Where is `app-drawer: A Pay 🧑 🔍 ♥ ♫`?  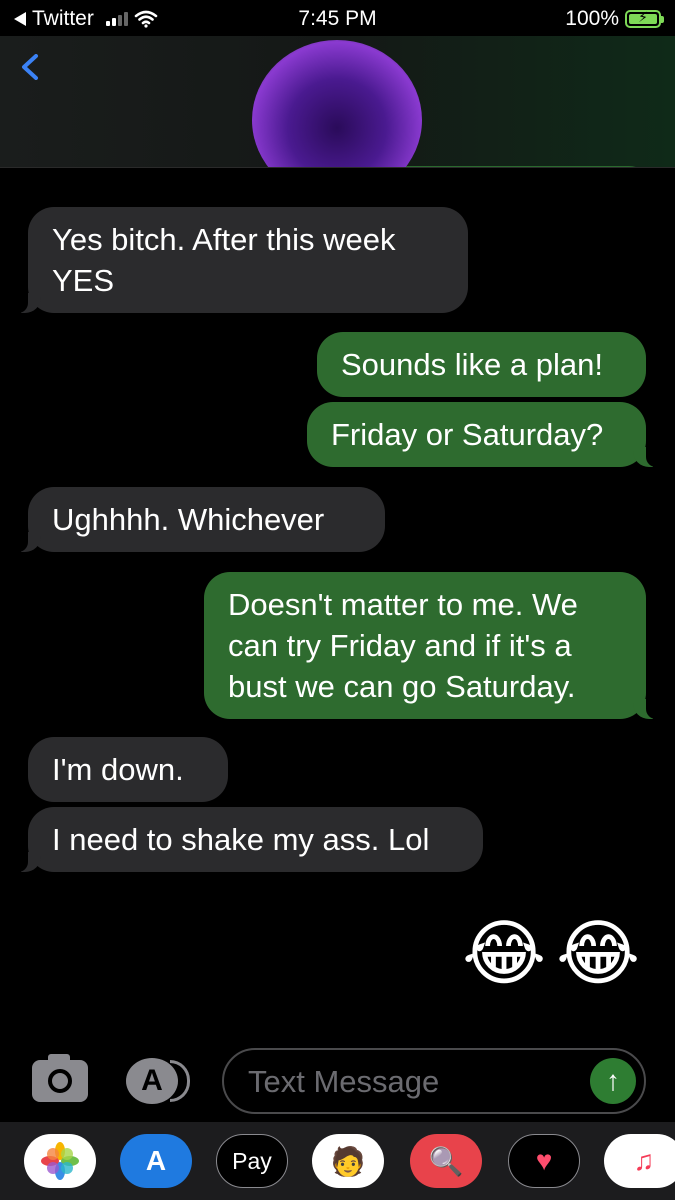 app-drawer: A Pay 🧑 🔍 ♥ ♫ is located at coordinates (337, 1161).